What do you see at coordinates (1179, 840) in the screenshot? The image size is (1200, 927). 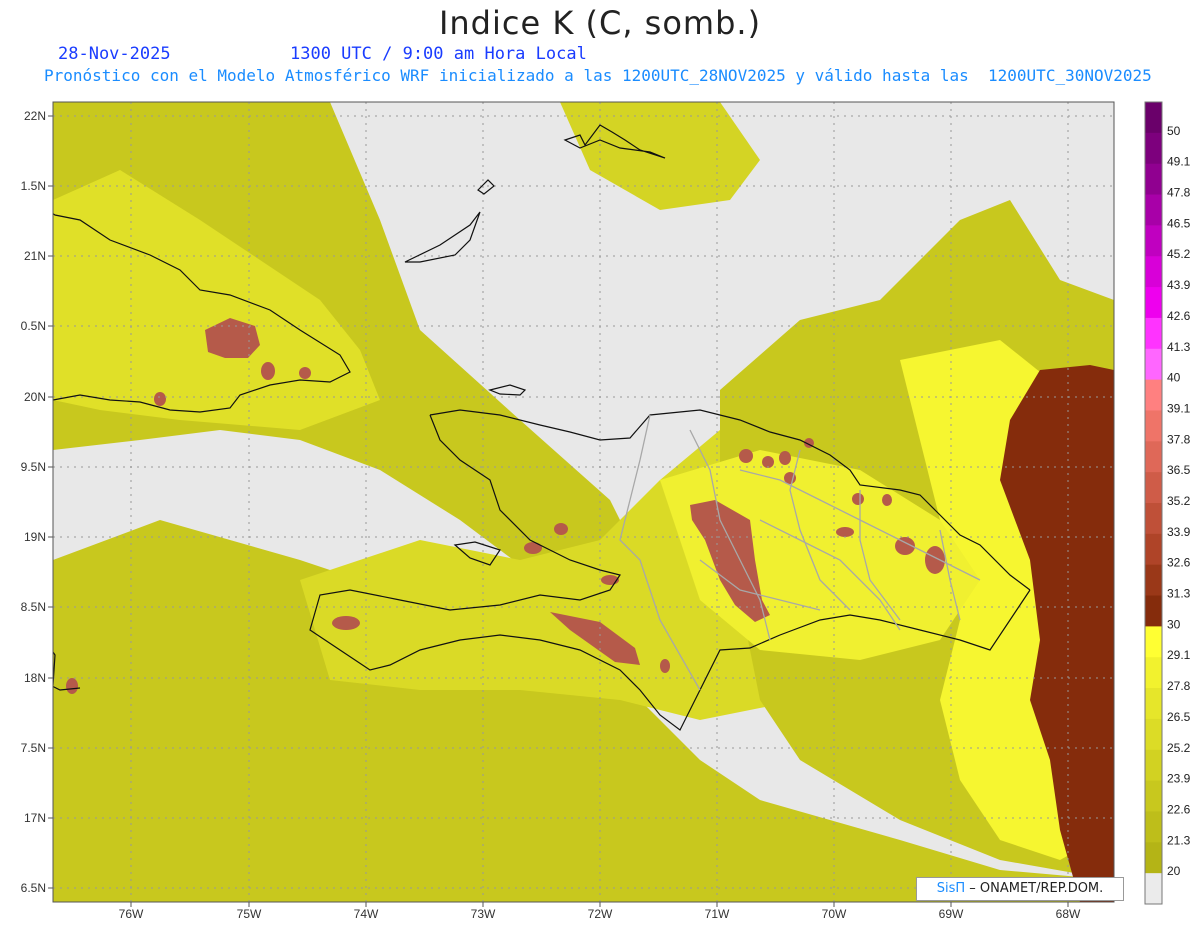 I see `colorbar-label: 21.3` at bounding box center [1179, 840].